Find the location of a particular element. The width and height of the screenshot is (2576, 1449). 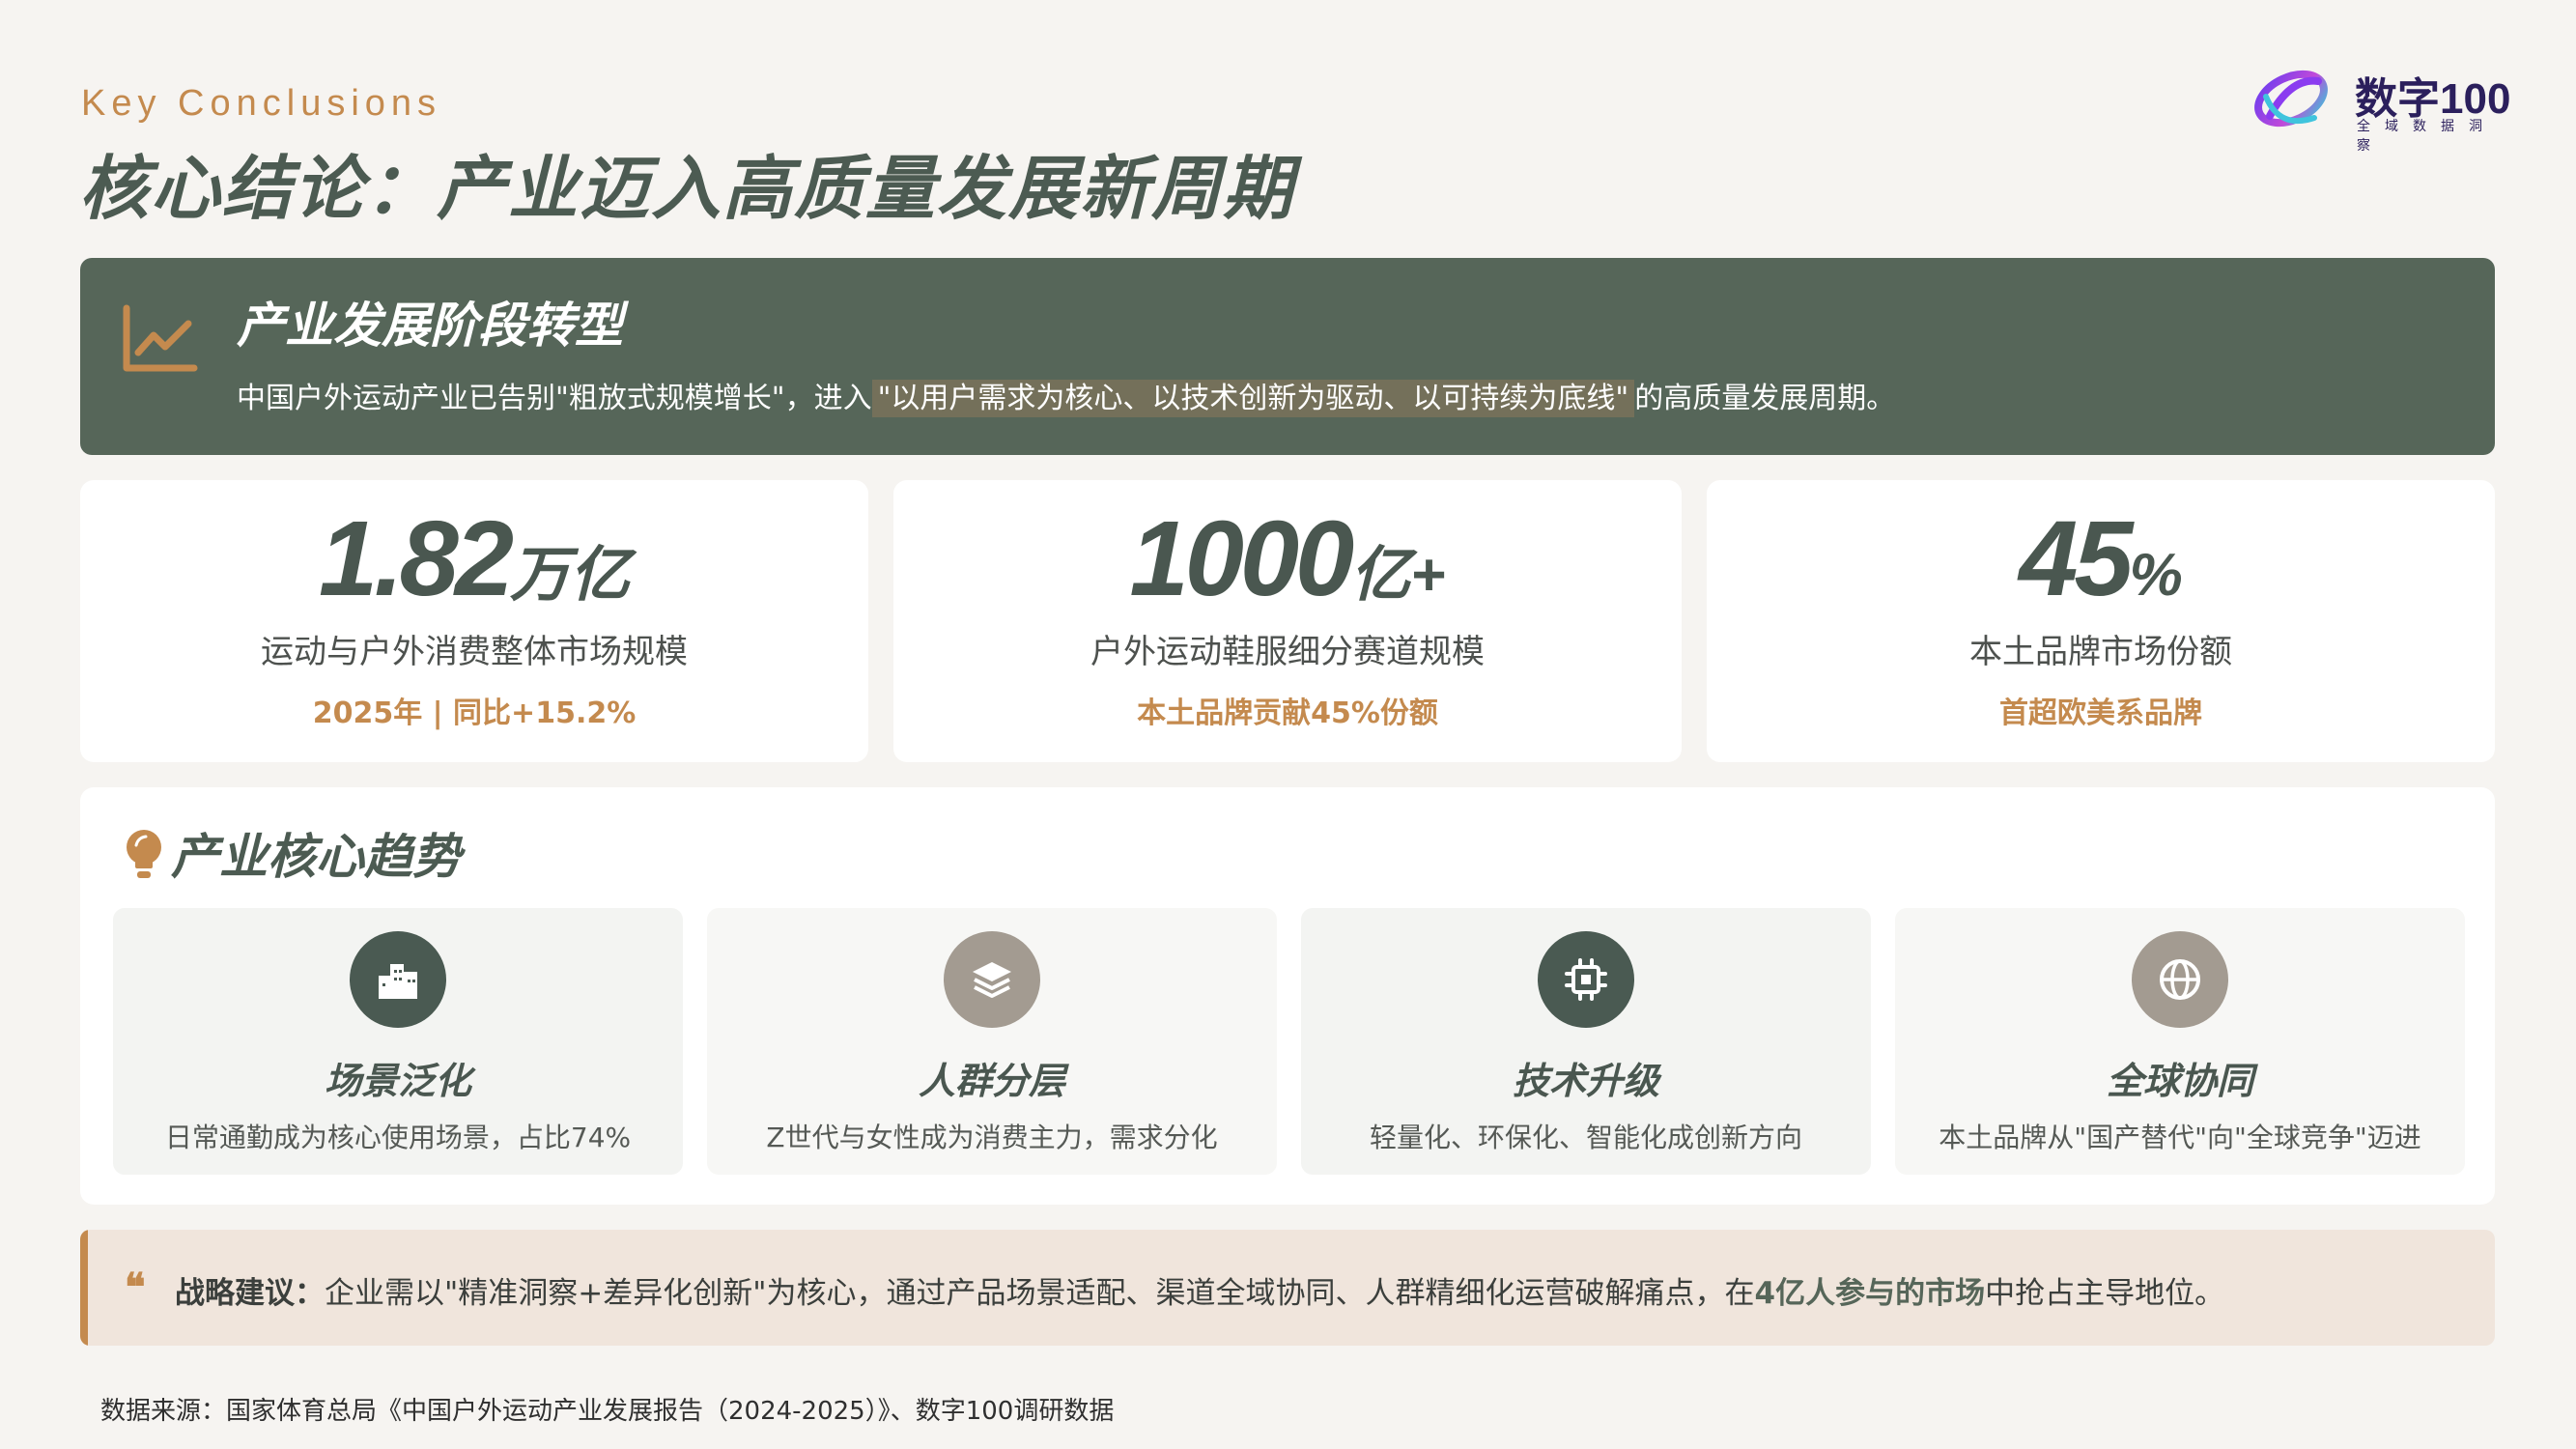

globe-icon is located at coordinates (2180, 979).